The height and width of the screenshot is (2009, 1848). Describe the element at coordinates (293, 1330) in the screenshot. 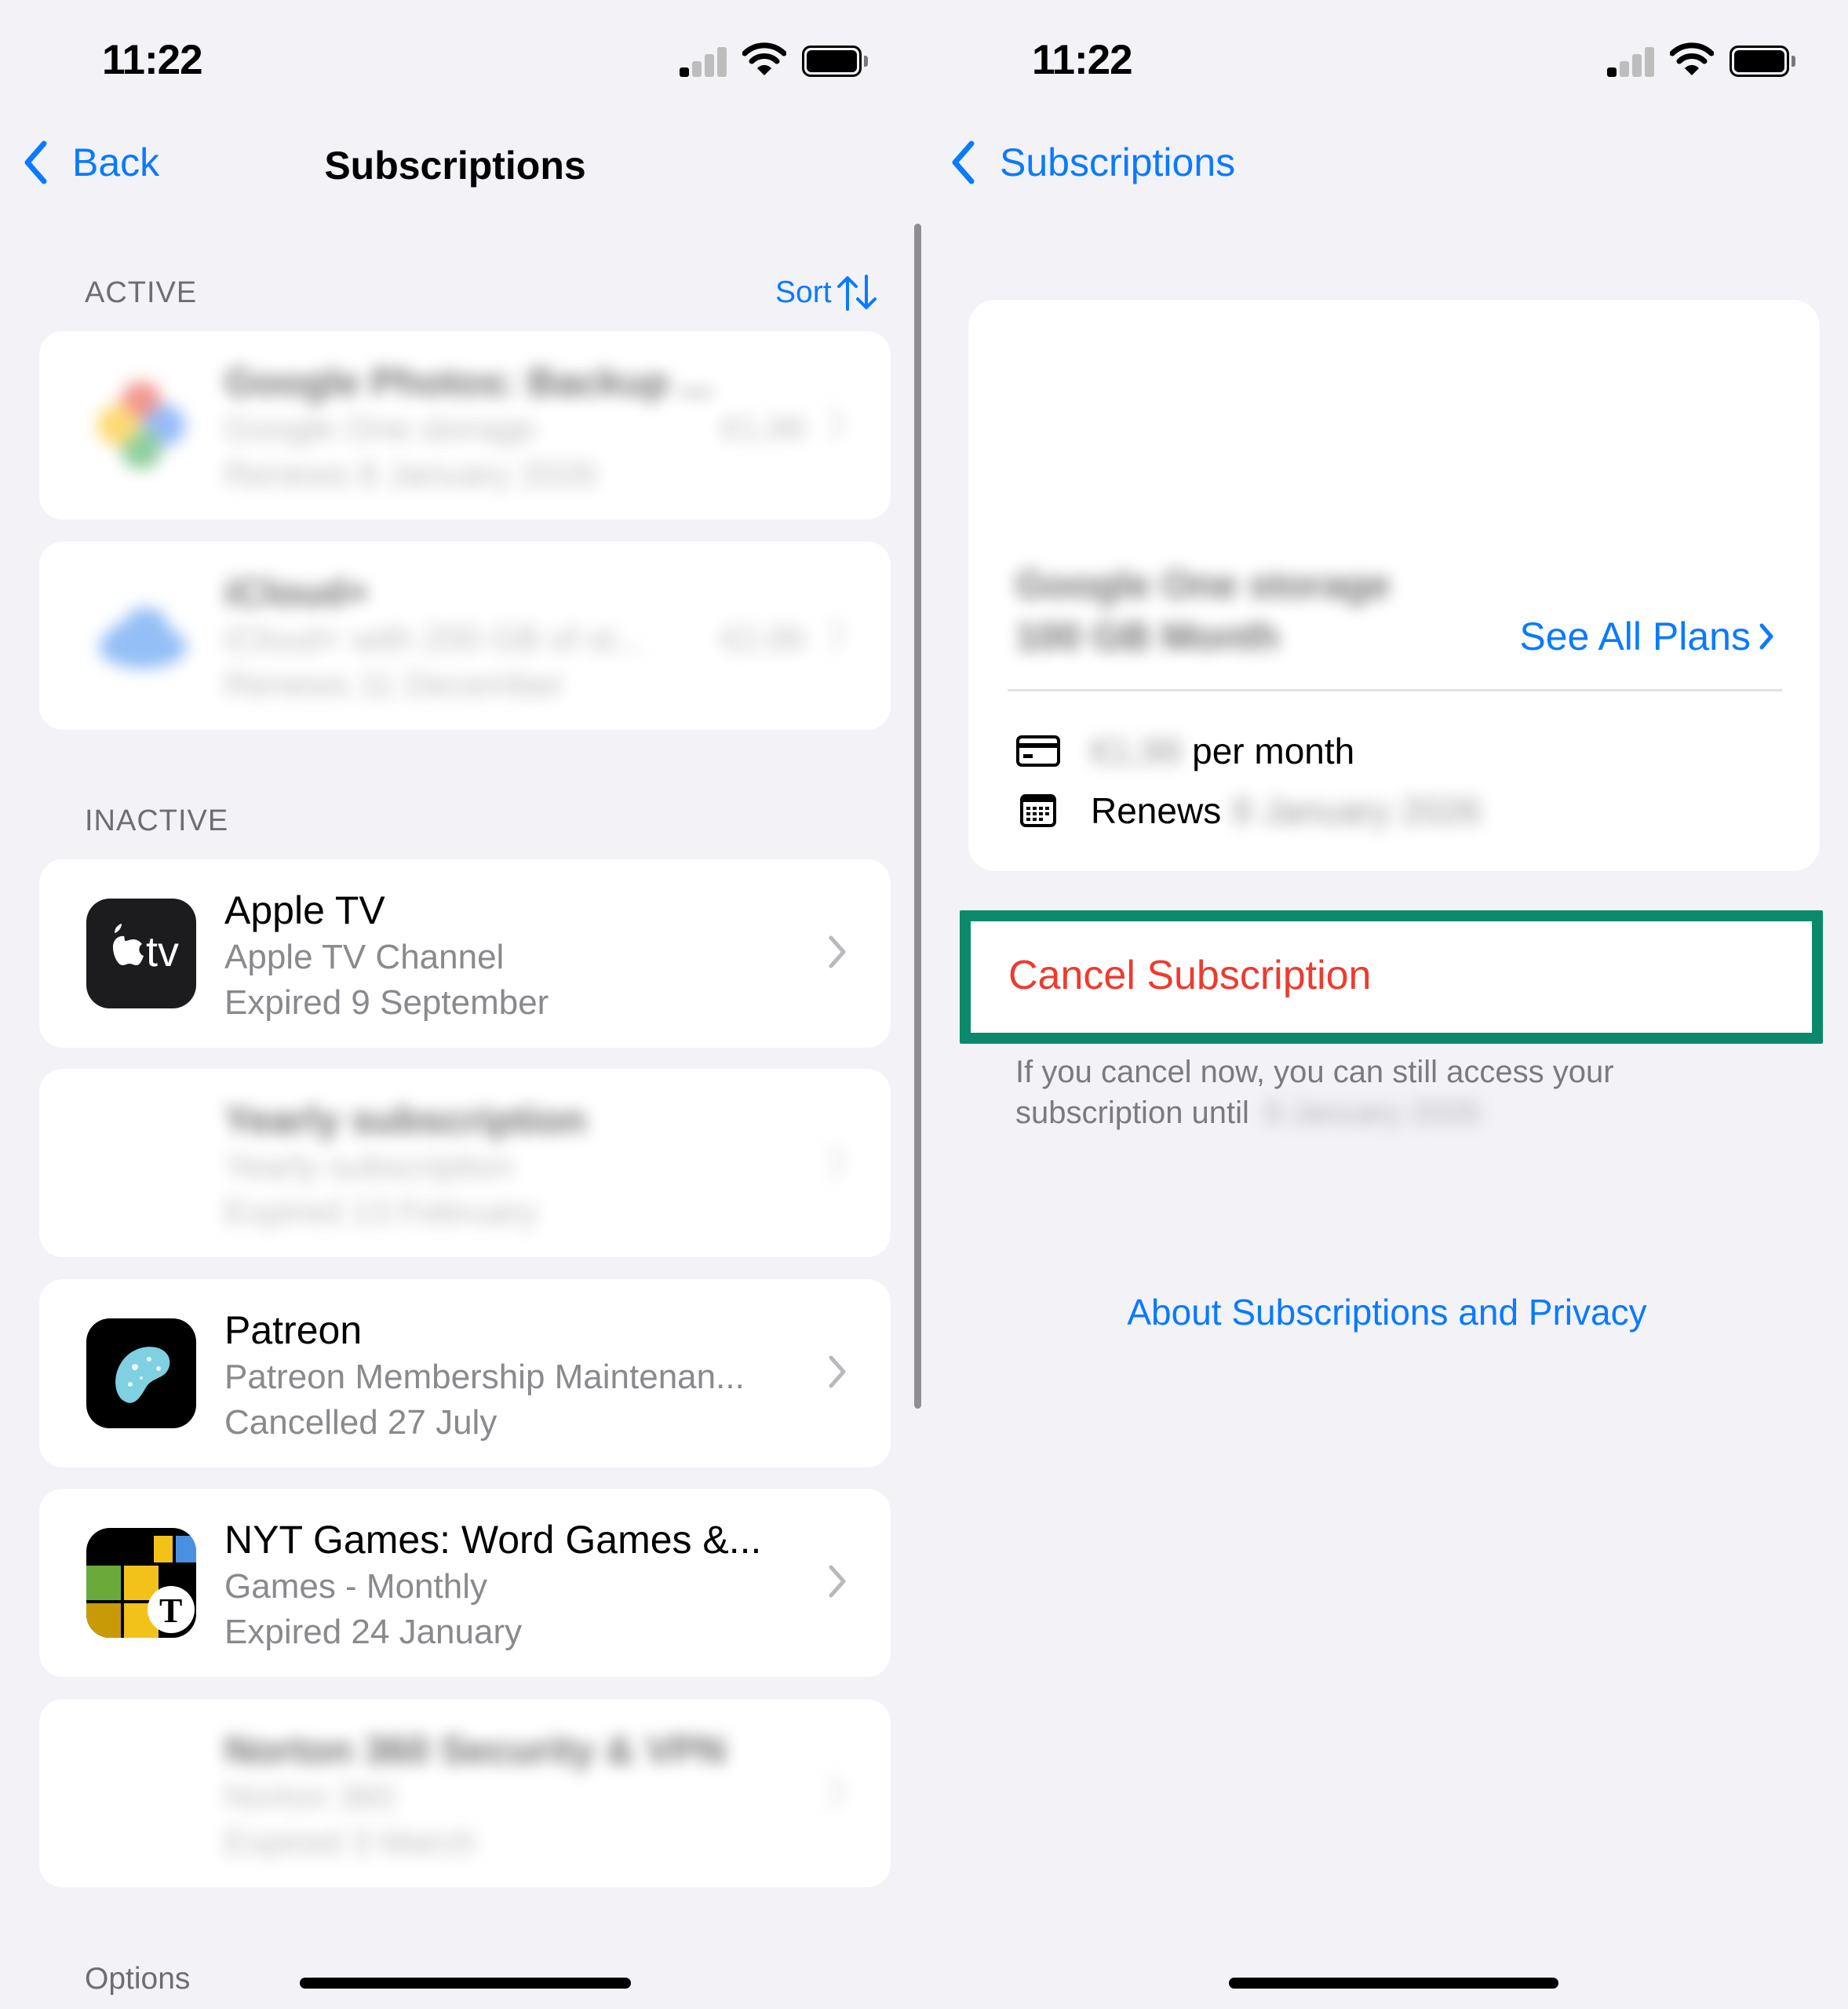

I see `row-title: Patreon` at that location.